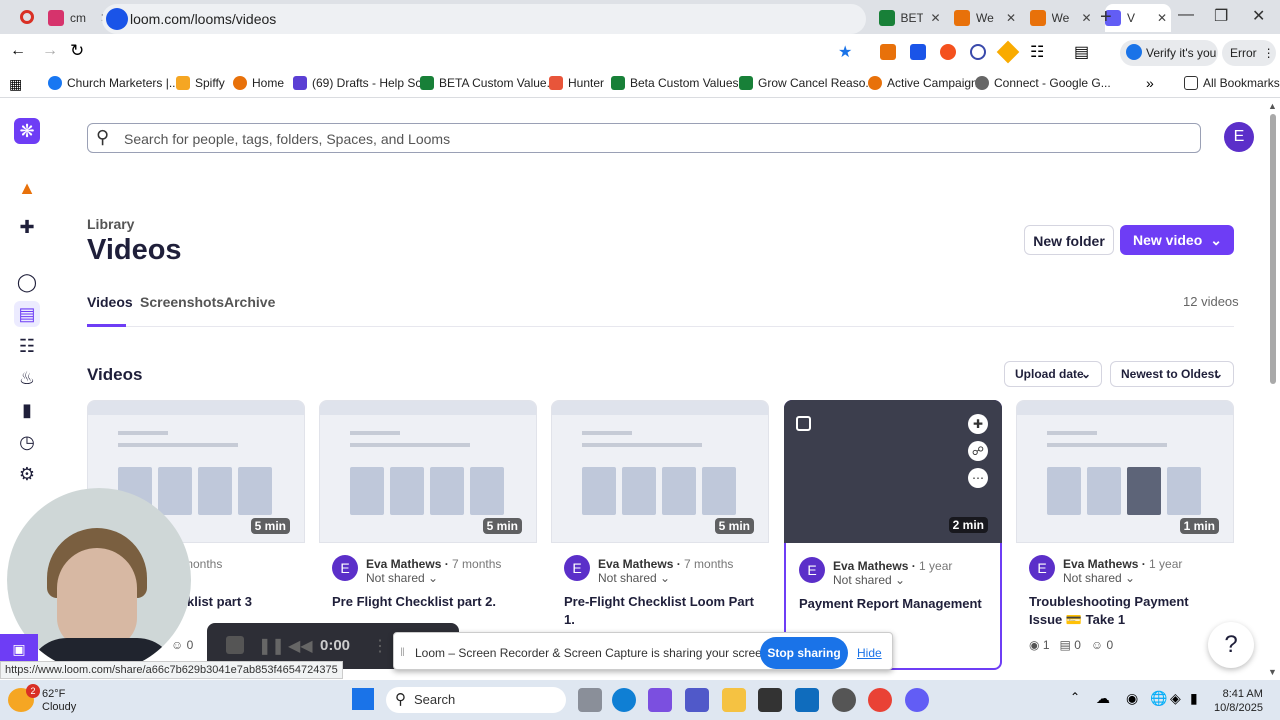 The image size is (1280, 720). What do you see at coordinates (110, 302) in the screenshot?
I see `tab-videos: Videos` at bounding box center [110, 302].